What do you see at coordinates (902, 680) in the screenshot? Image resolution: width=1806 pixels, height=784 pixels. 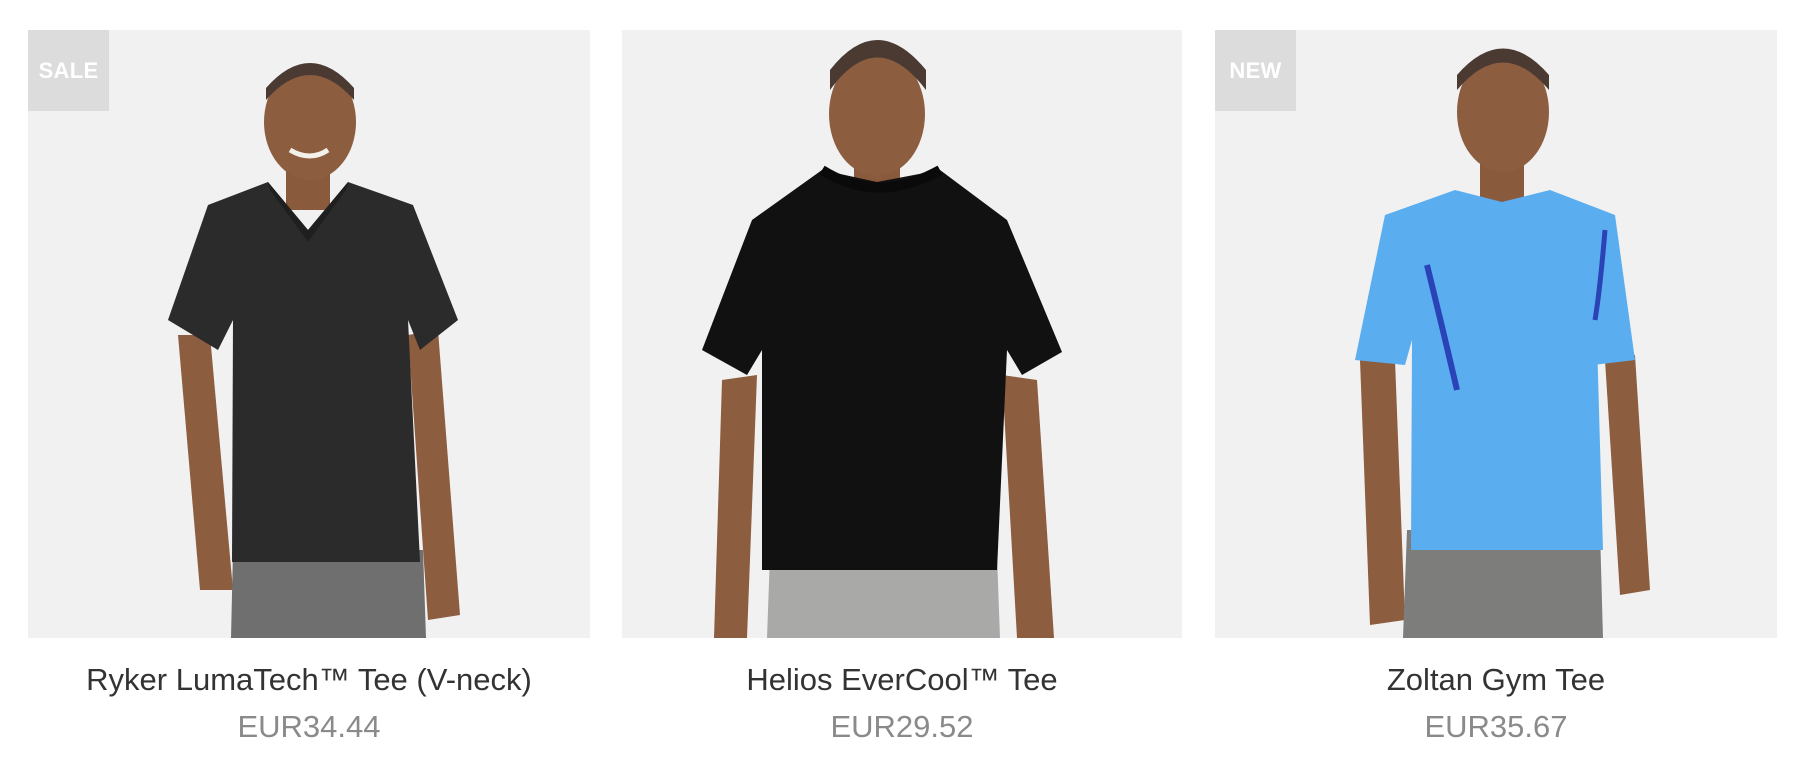 I see `product-name-link: Helios EverCool™ Tee` at bounding box center [902, 680].